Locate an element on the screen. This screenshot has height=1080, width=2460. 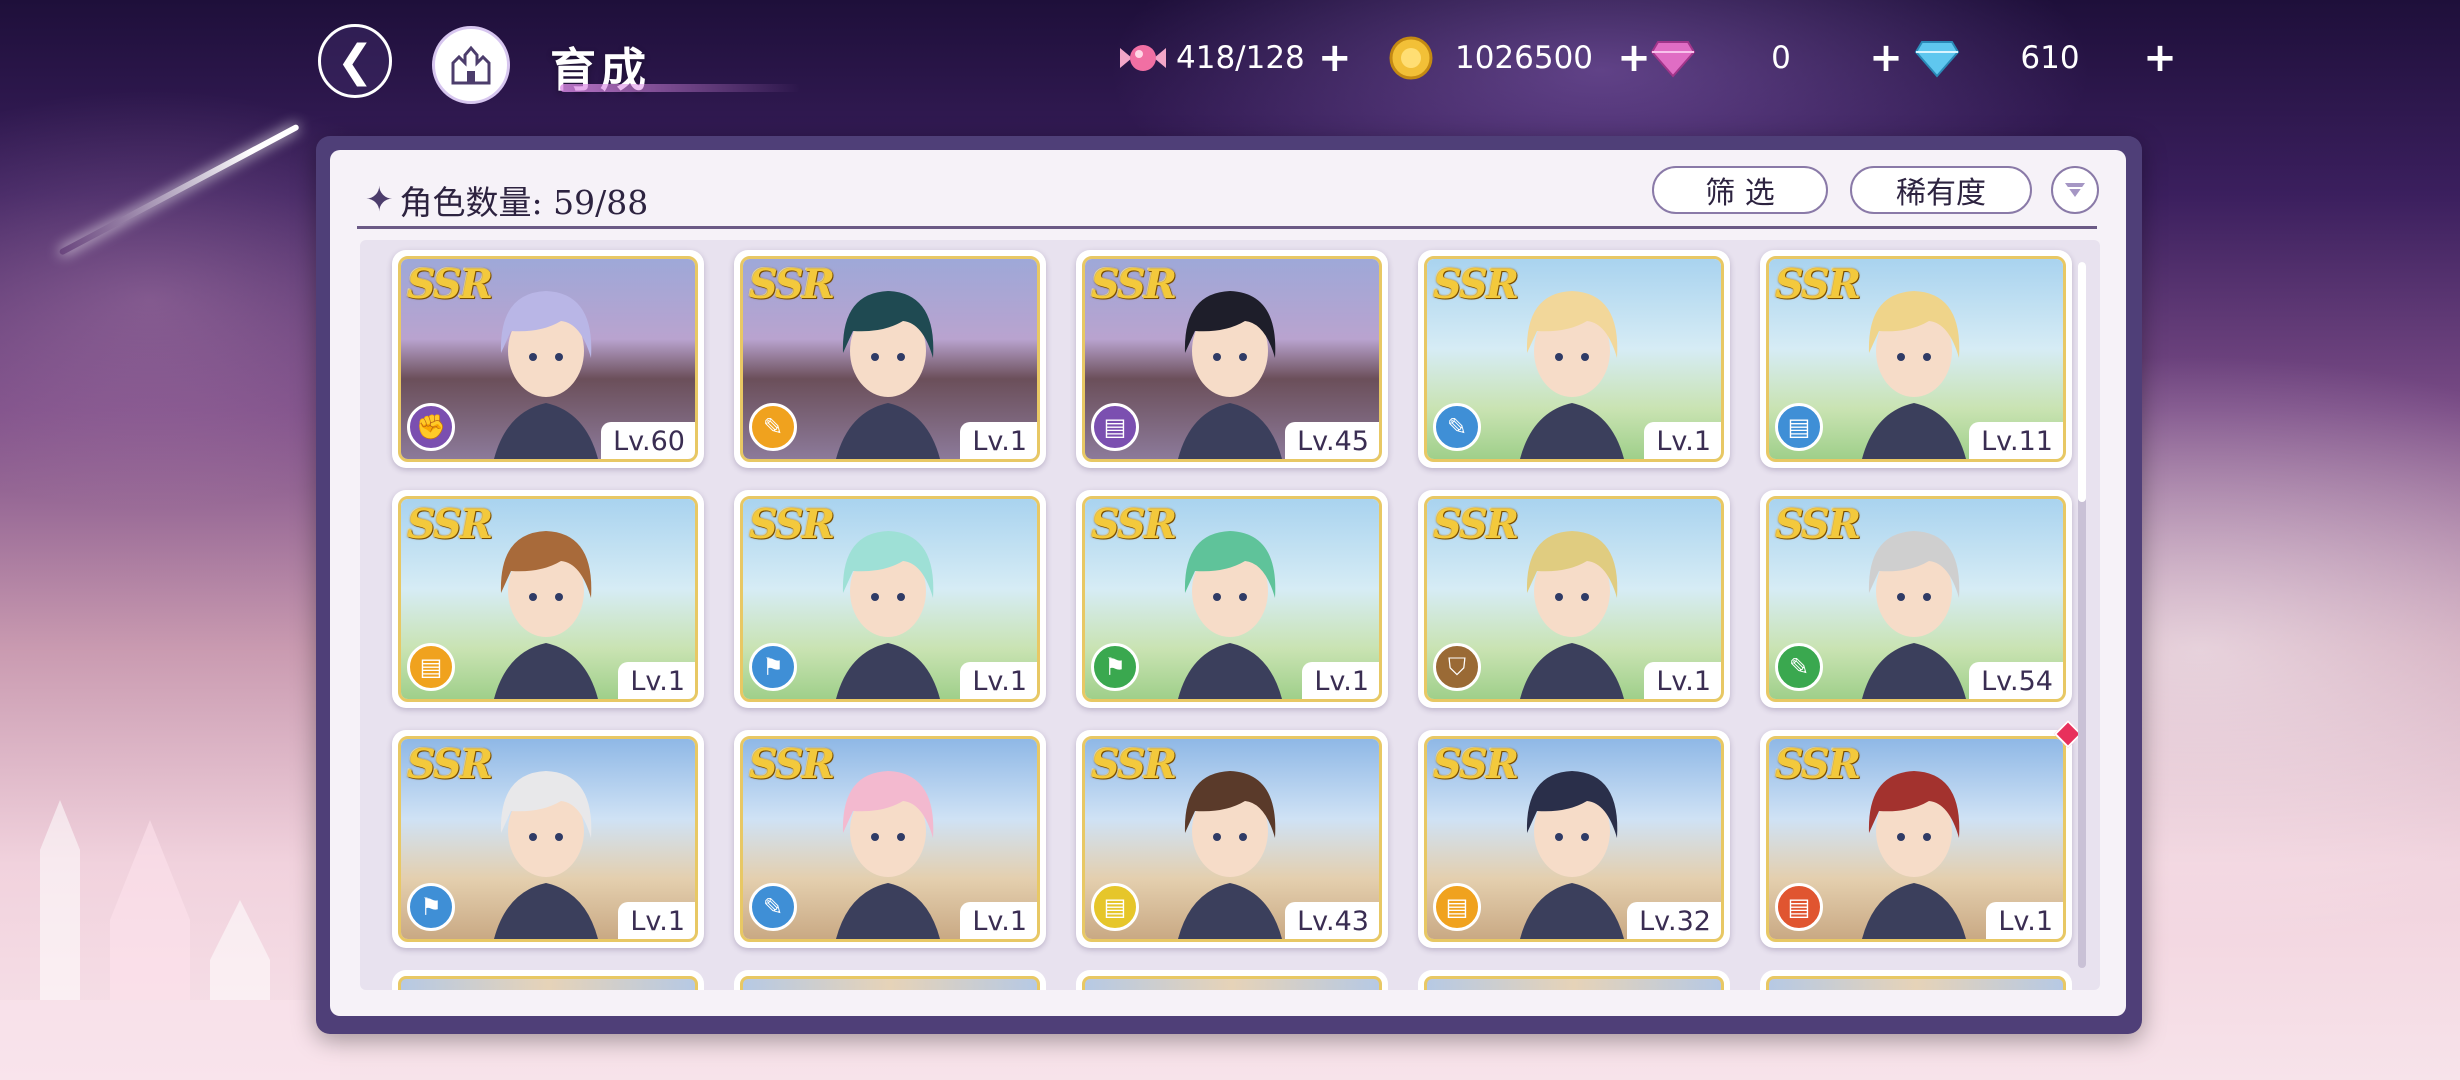
sort-order-toggle is located at coordinates (2075, 190).